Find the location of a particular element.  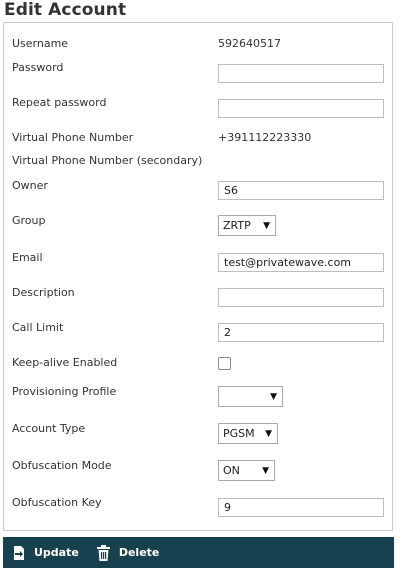

repeat-password-label: Repeat password is located at coordinates (59, 102).